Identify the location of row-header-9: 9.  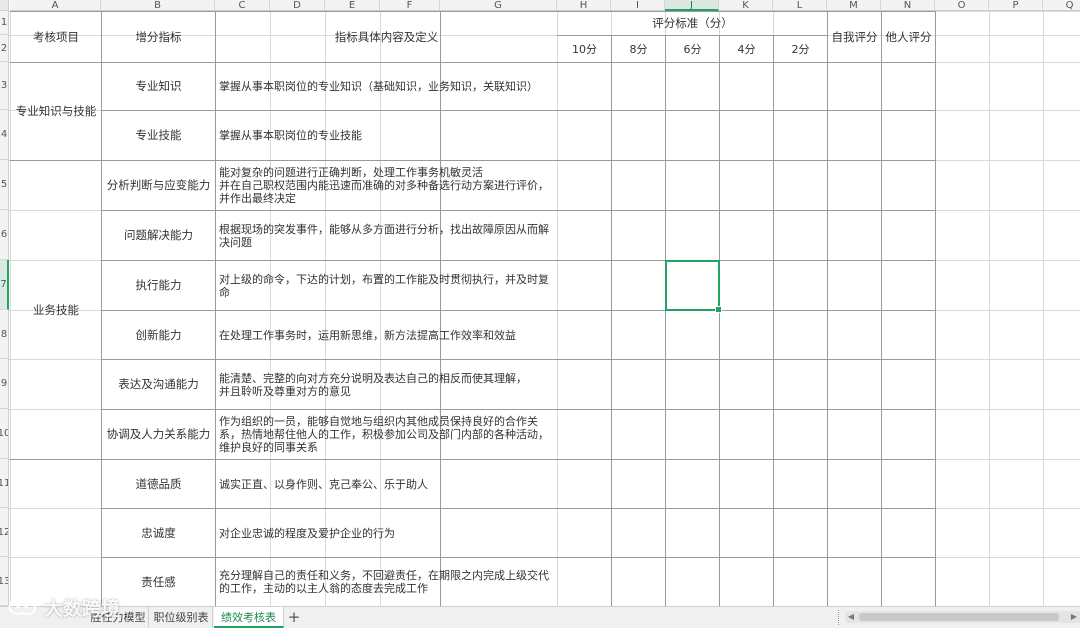
(4, 384).